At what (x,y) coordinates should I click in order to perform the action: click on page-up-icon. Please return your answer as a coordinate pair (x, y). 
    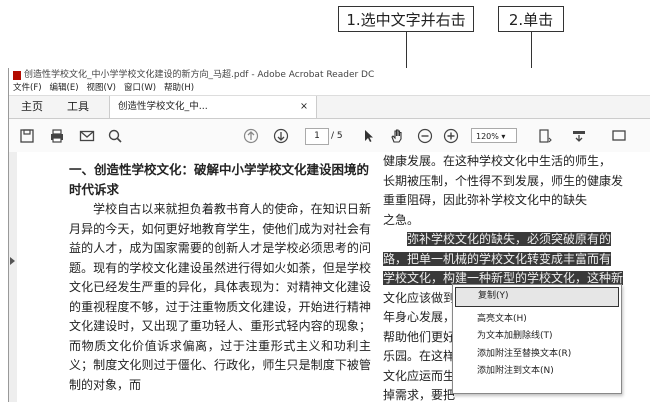
    Looking at the image, I should click on (251, 136).